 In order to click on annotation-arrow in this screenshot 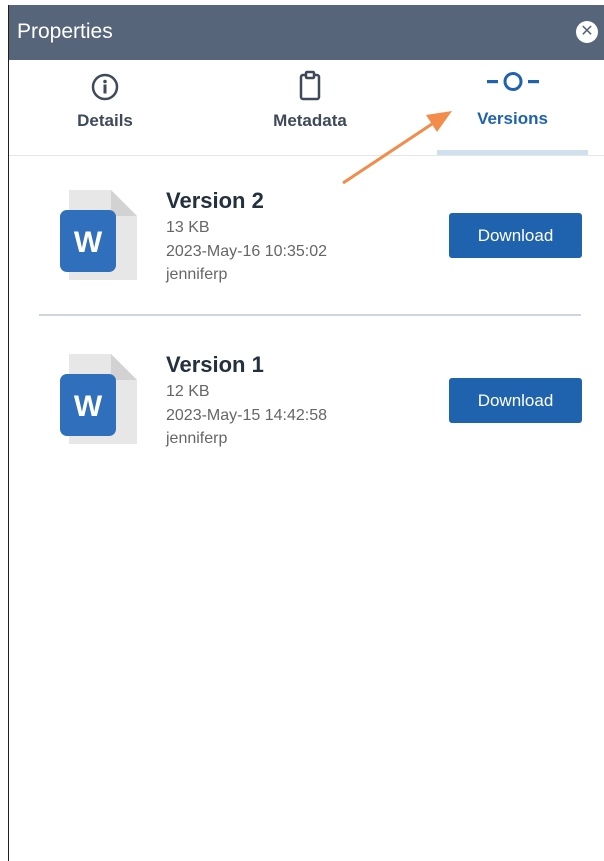, I will do `click(397, 148)`.